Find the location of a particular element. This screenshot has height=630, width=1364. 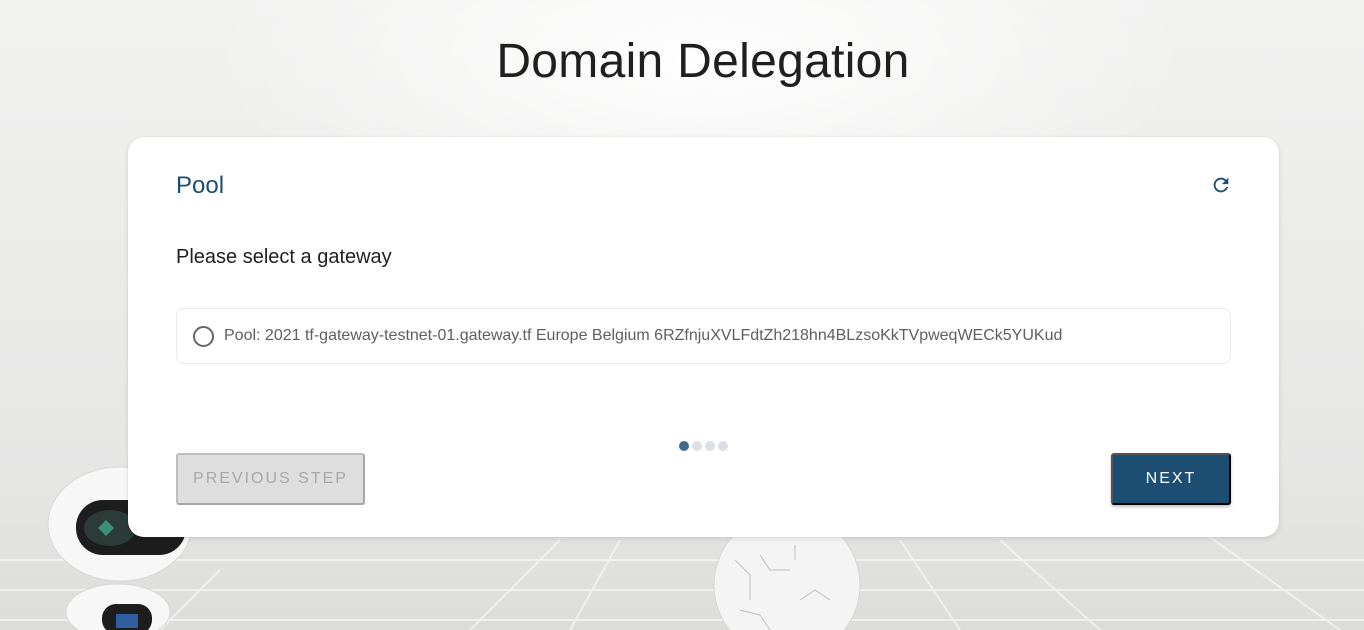

refresh-button is located at coordinates (1221, 185).